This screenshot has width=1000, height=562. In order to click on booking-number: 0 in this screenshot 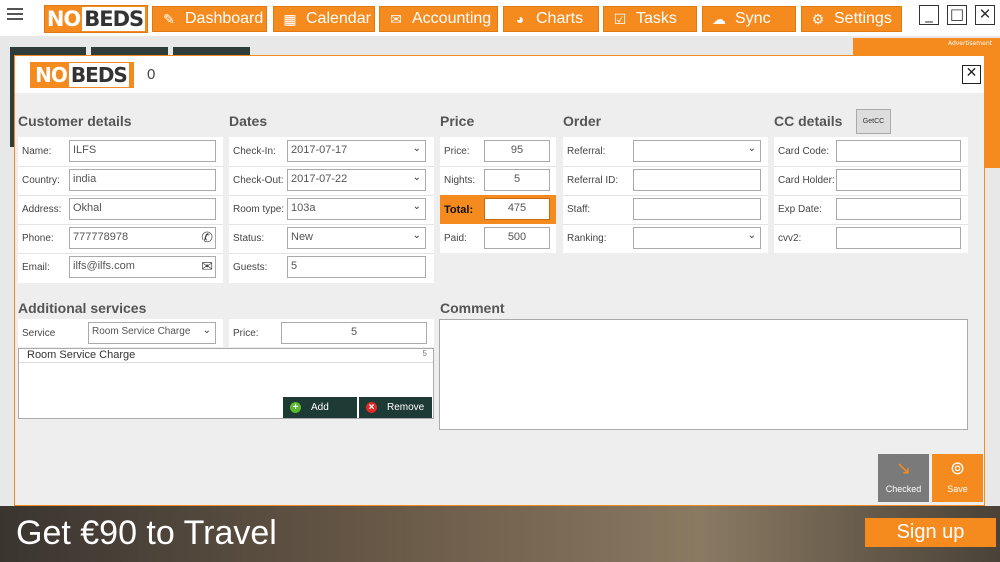, I will do `click(151, 74)`.